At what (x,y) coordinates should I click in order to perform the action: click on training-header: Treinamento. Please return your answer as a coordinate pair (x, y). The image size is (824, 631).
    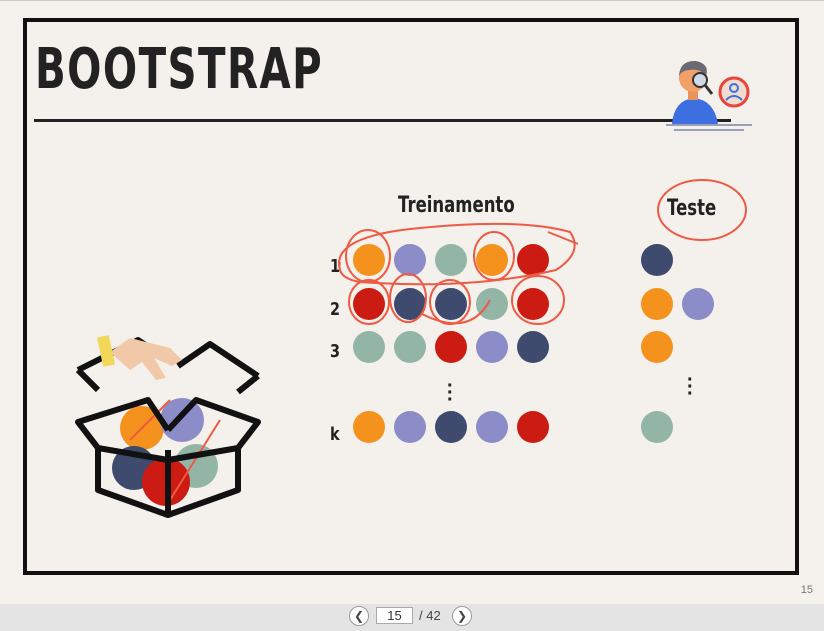
    Looking at the image, I should click on (456, 205).